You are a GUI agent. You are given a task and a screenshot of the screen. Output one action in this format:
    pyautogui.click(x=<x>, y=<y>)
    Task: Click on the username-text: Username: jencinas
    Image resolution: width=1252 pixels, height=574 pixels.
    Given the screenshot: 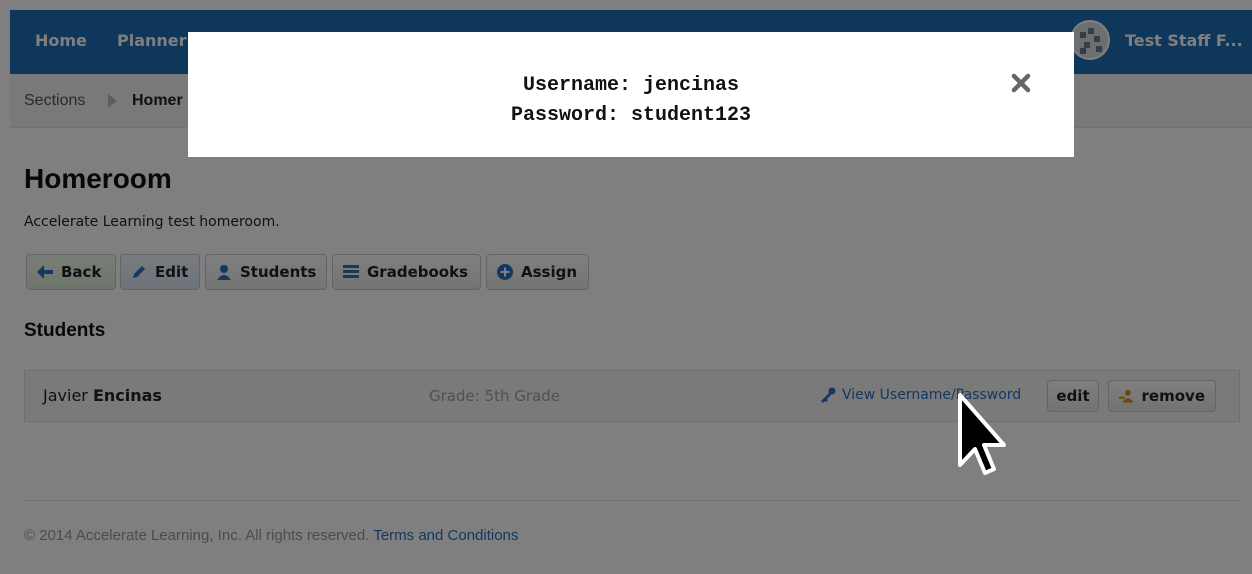 What is the action you would take?
    pyautogui.click(x=631, y=85)
    